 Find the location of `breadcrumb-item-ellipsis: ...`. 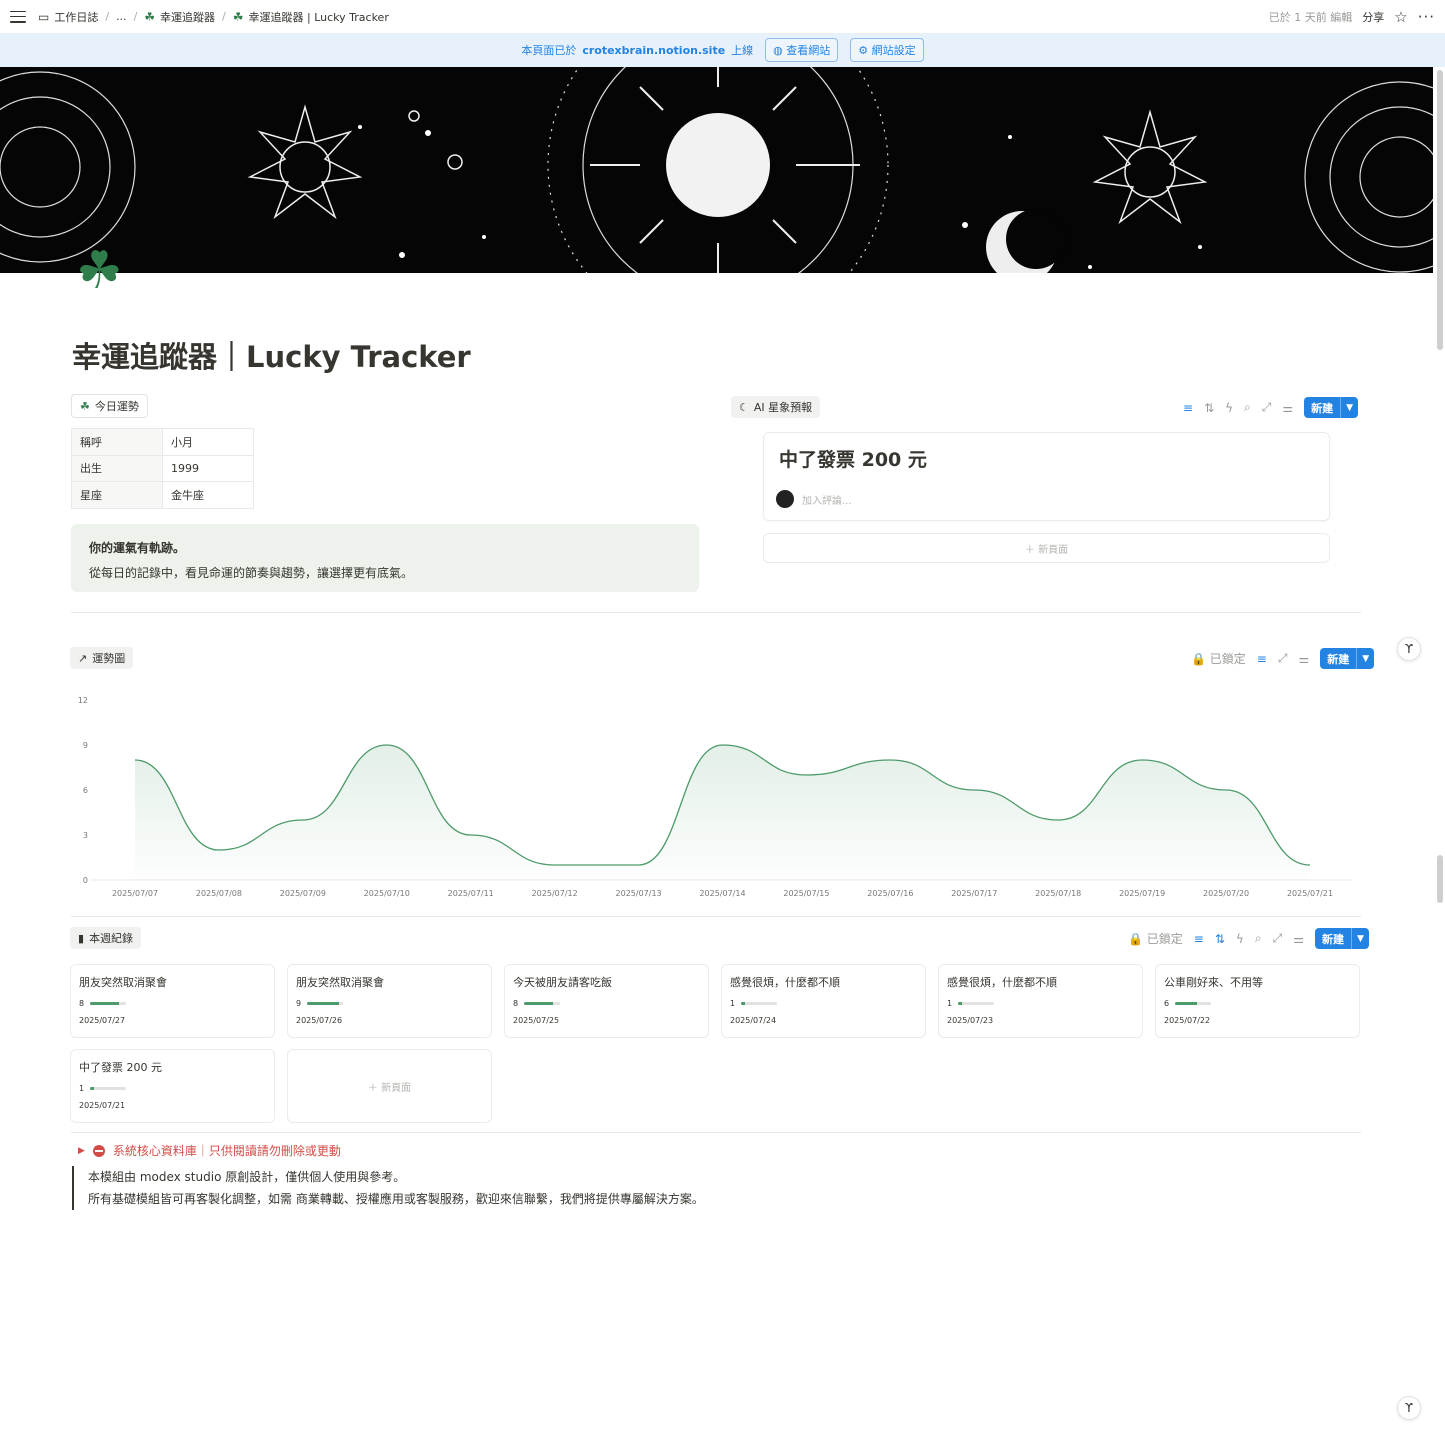

breadcrumb-item-ellipsis: ... is located at coordinates (121, 16).